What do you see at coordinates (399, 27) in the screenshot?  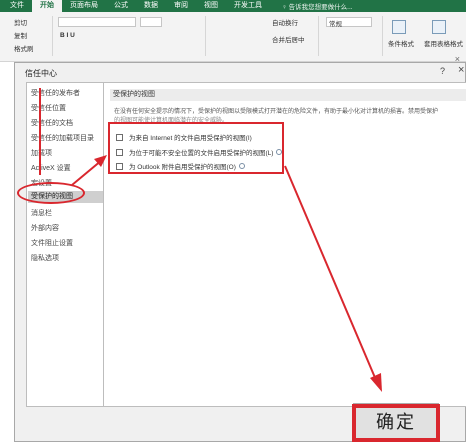 I see `conditional-format-icon` at bounding box center [399, 27].